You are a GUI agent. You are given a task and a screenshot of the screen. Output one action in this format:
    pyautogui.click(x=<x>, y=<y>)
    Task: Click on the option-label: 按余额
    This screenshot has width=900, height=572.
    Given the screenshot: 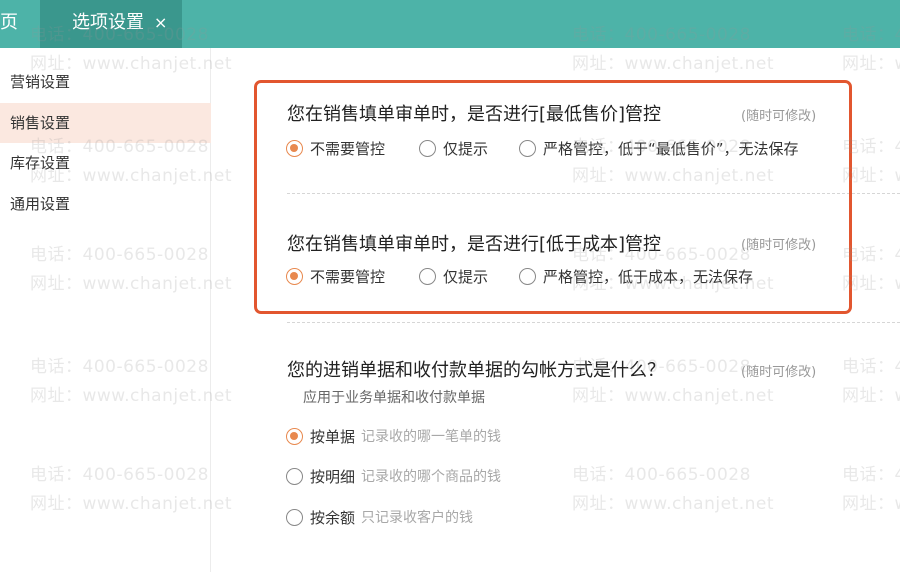 What is the action you would take?
    pyautogui.click(x=333, y=517)
    